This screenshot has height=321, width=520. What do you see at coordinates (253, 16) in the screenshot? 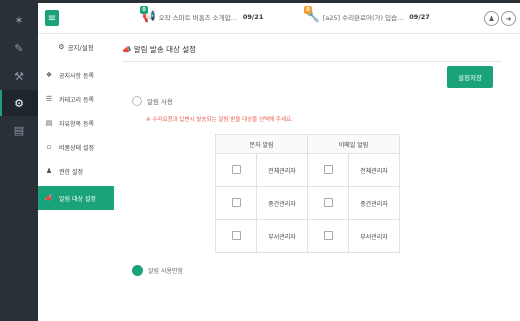
I see `notice-1-date: 09/21` at bounding box center [253, 16].